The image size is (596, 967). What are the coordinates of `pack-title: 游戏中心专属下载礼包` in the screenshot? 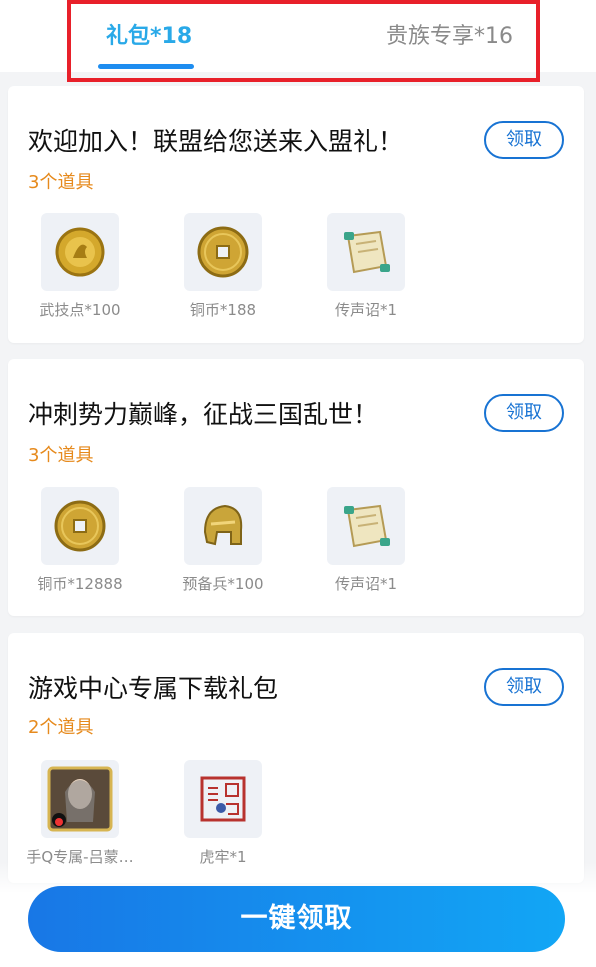 It's located at (153, 688).